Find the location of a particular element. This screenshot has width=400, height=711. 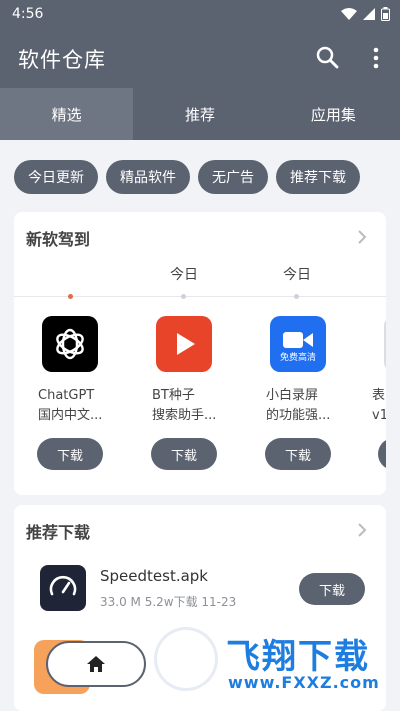

section-title: 推荐下载 is located at coordinates (58, 532).